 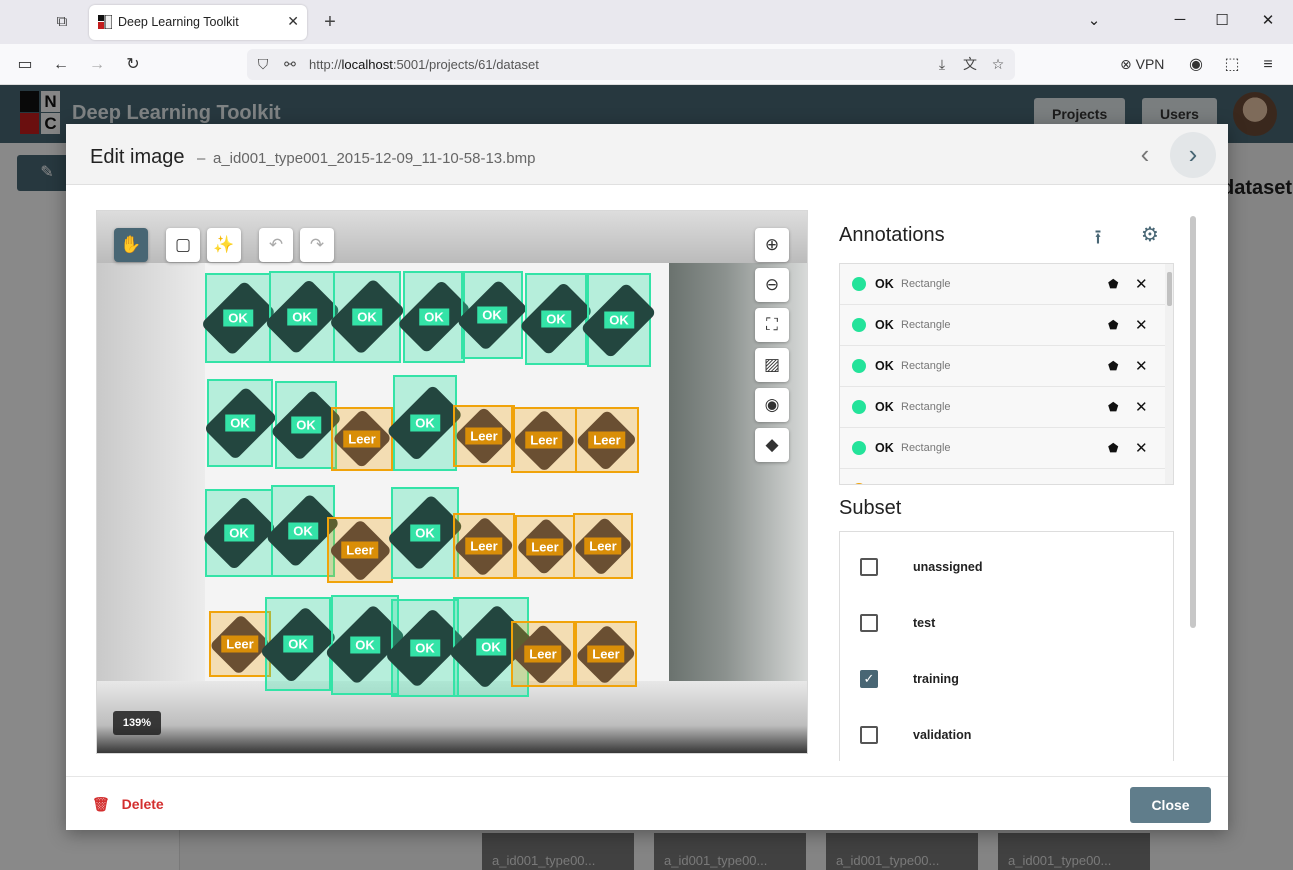 I want to click on zoom-in-button: ⊕, so click(x=772, y=245).